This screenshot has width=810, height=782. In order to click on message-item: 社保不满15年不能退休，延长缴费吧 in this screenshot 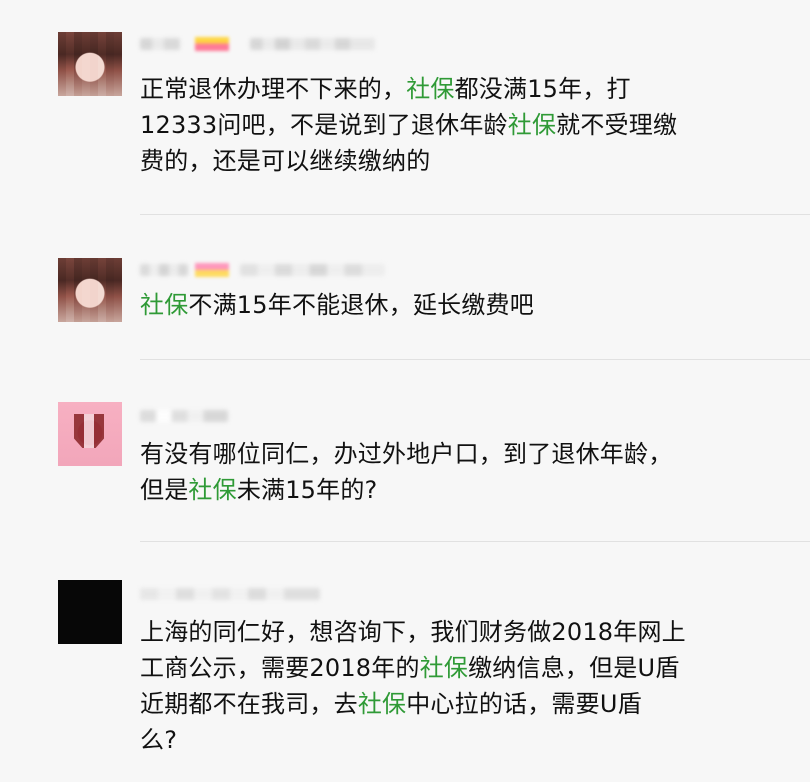, I will do `click(405, 309)`.